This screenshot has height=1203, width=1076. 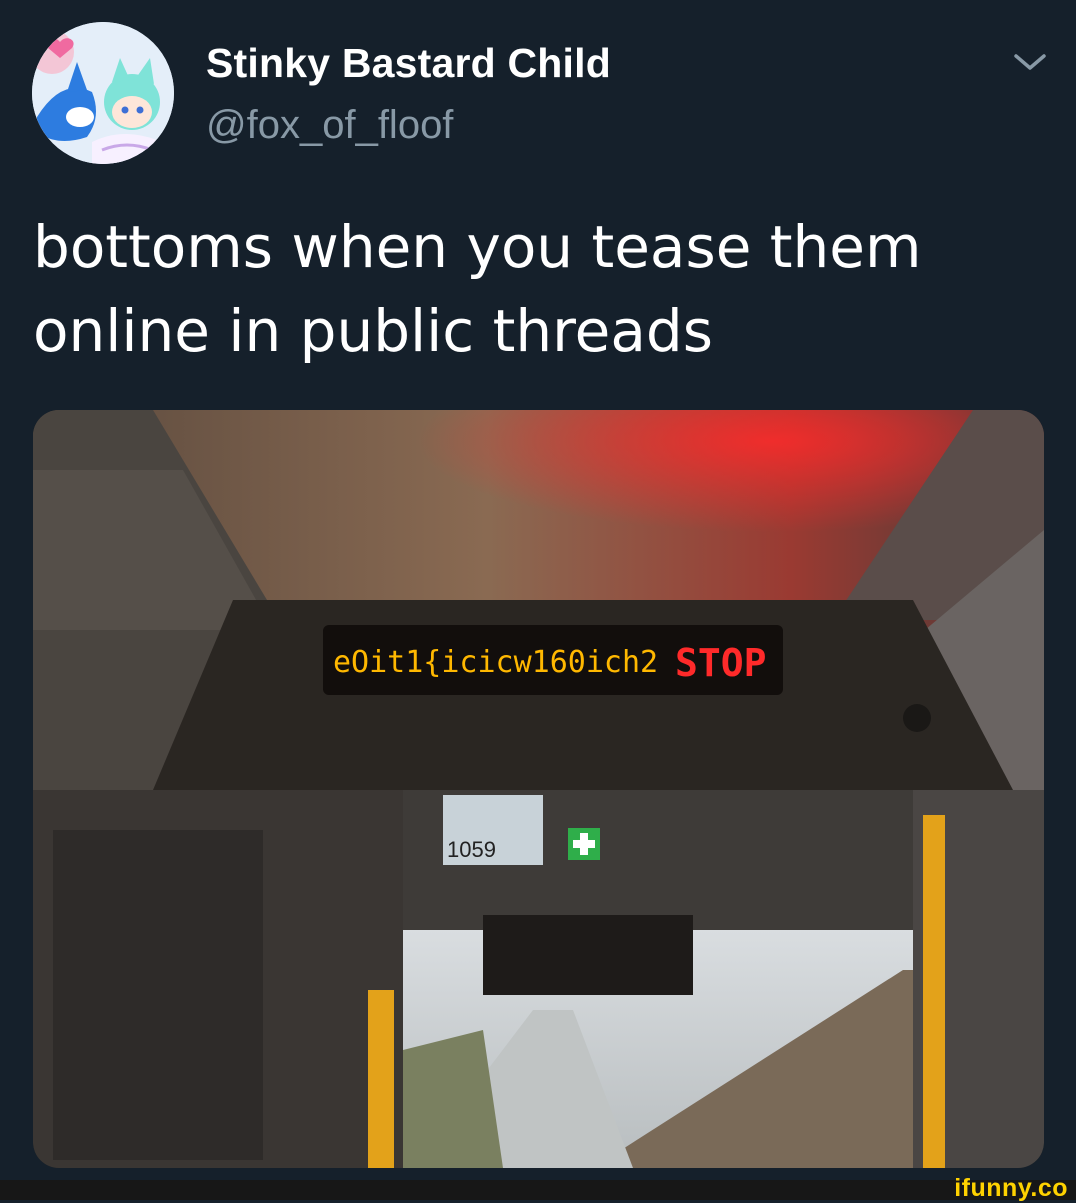 I want to click on avatar-cartoon-fox-icon, so click(x=103, y=93).